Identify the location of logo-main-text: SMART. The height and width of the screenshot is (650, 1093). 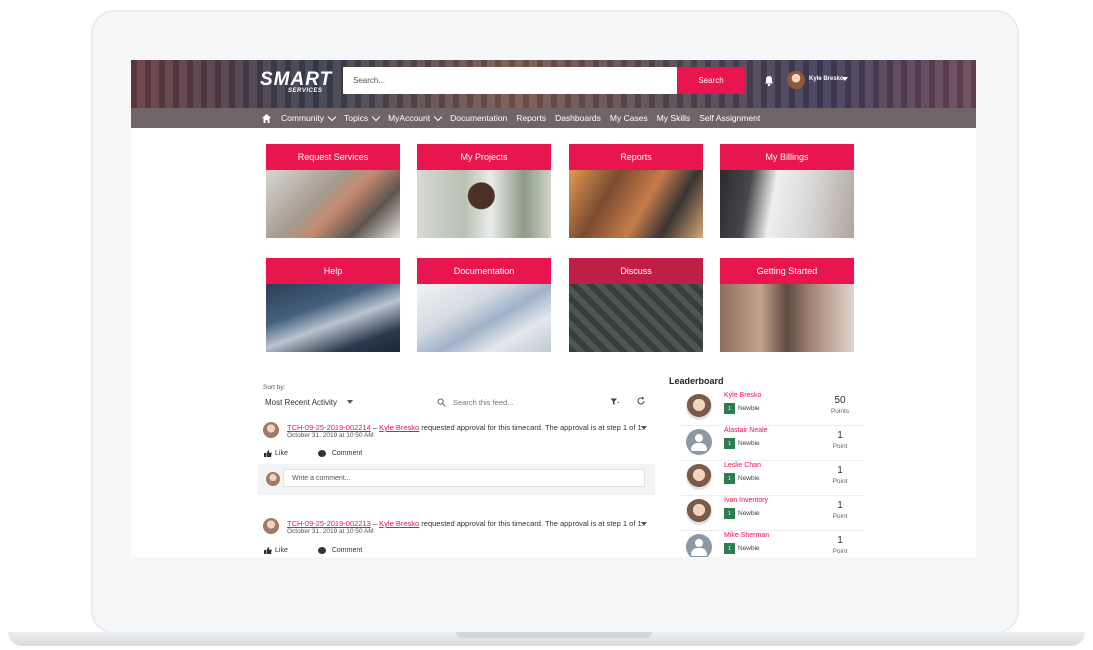
(296, 79).